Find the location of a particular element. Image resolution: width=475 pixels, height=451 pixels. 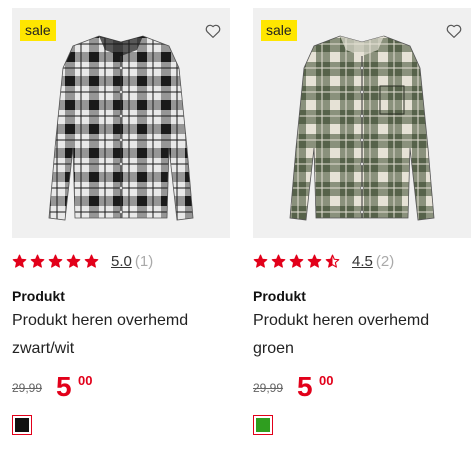

product-title: Produkt heren overhemd zwart/wit is located at coordinates (119, 335).